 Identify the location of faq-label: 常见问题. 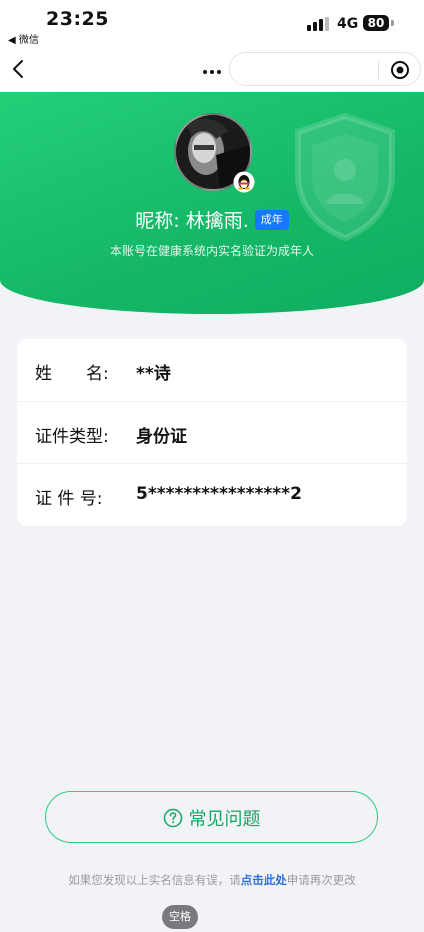
(224, 819).